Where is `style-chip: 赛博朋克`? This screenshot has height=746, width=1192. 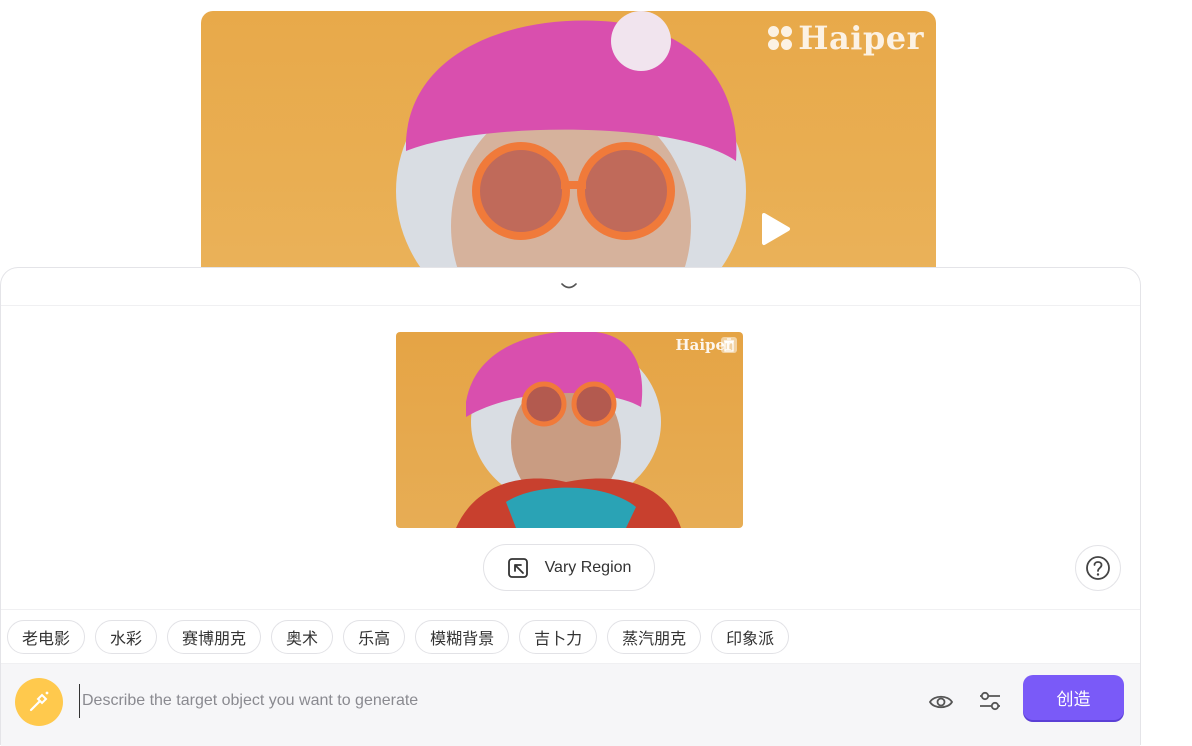 style-chip: 赛博朋克 is located at coordinates (214, 636).